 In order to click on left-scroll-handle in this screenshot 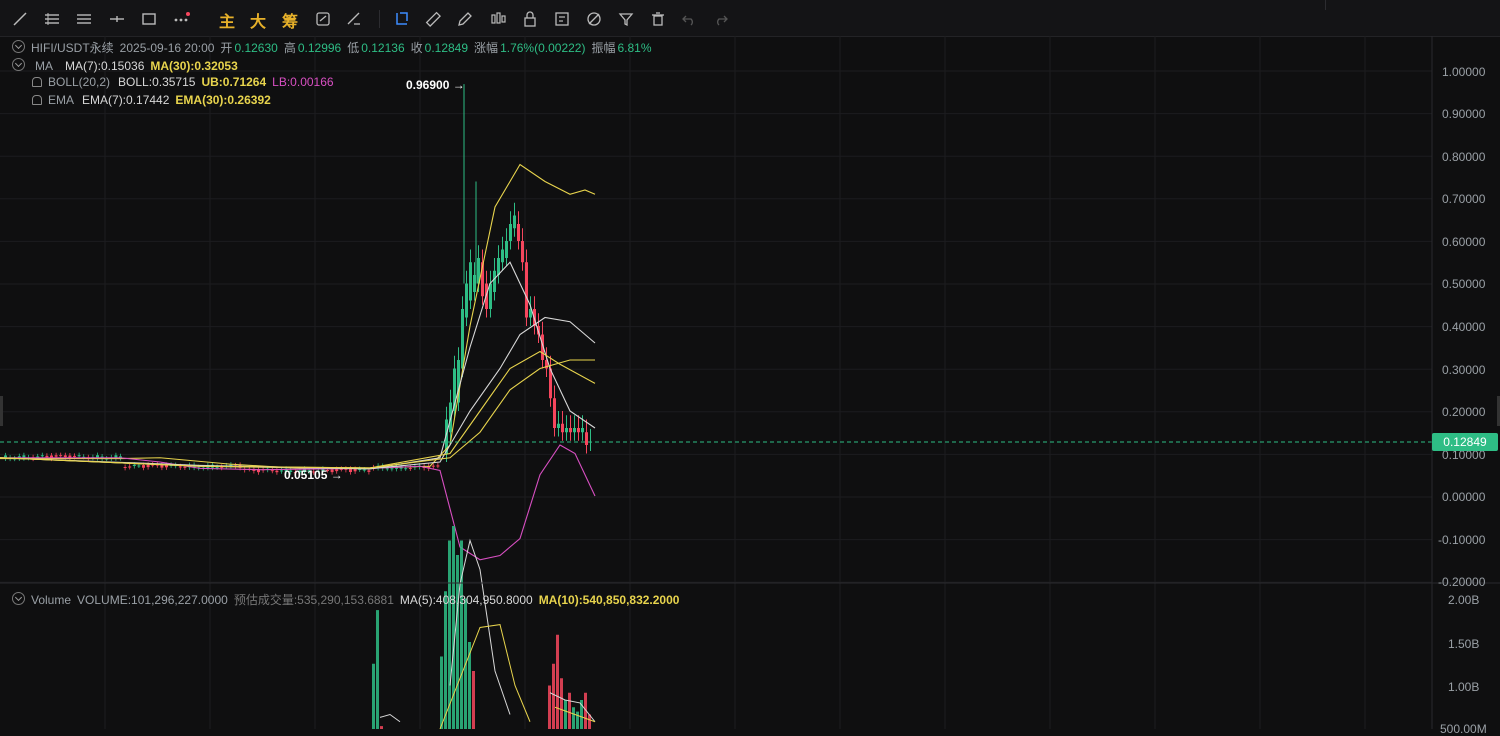, I will do `click(1, 411)`.